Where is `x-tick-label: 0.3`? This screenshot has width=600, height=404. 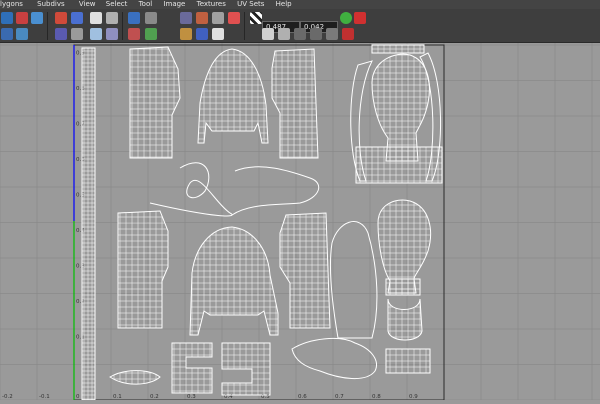
x-tick-label: 0.3 is located at coordinates (191, 397).